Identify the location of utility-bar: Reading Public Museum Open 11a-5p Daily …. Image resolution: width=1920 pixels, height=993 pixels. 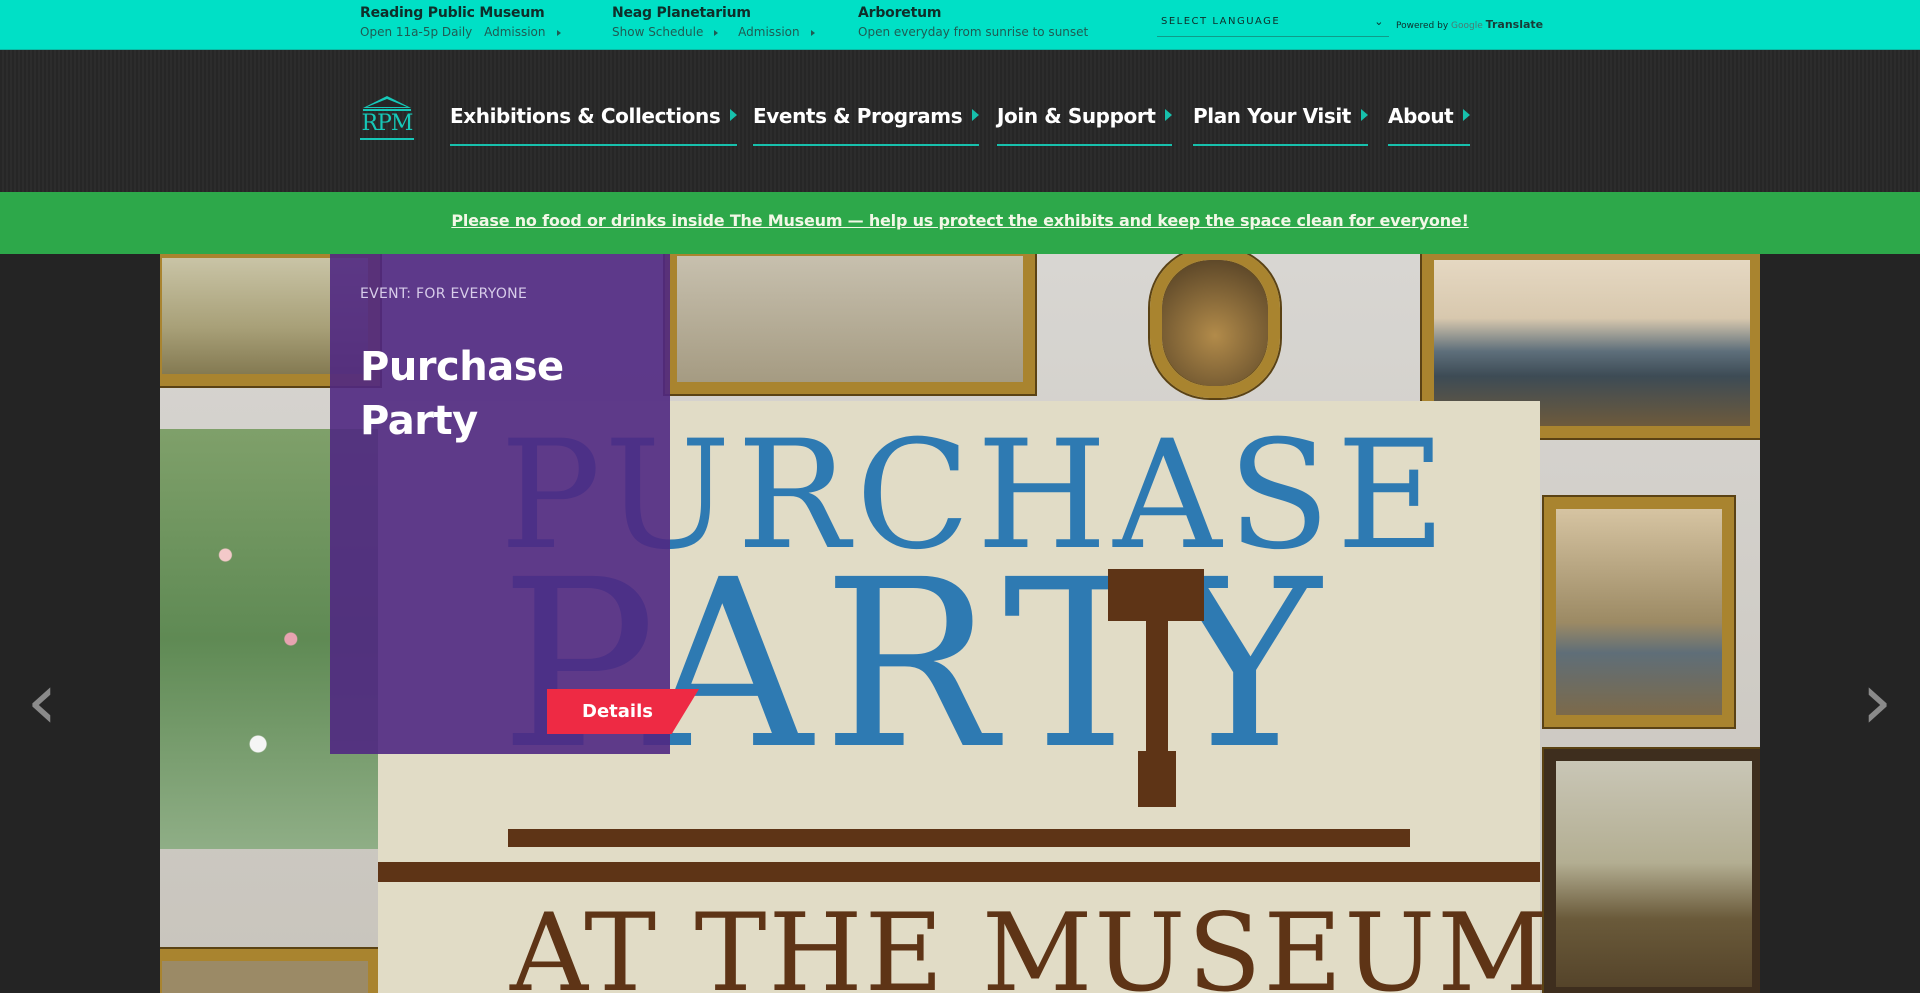
(960, 25).